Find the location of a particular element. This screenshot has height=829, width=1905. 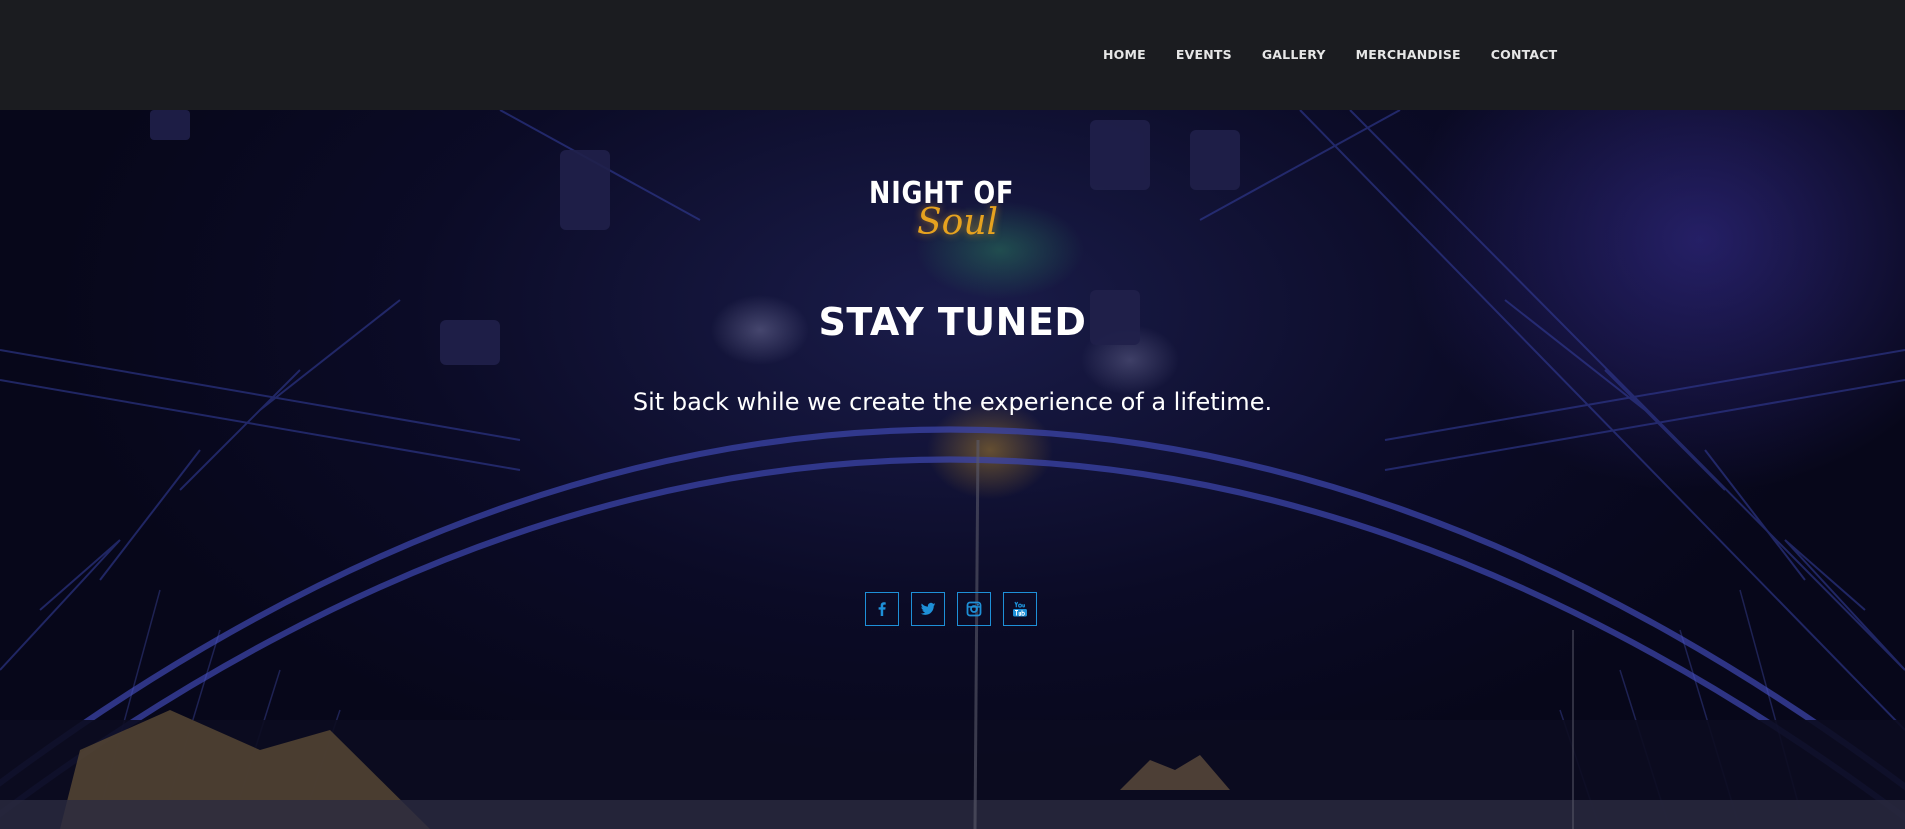

social-links is located at coordinates (951, 609).